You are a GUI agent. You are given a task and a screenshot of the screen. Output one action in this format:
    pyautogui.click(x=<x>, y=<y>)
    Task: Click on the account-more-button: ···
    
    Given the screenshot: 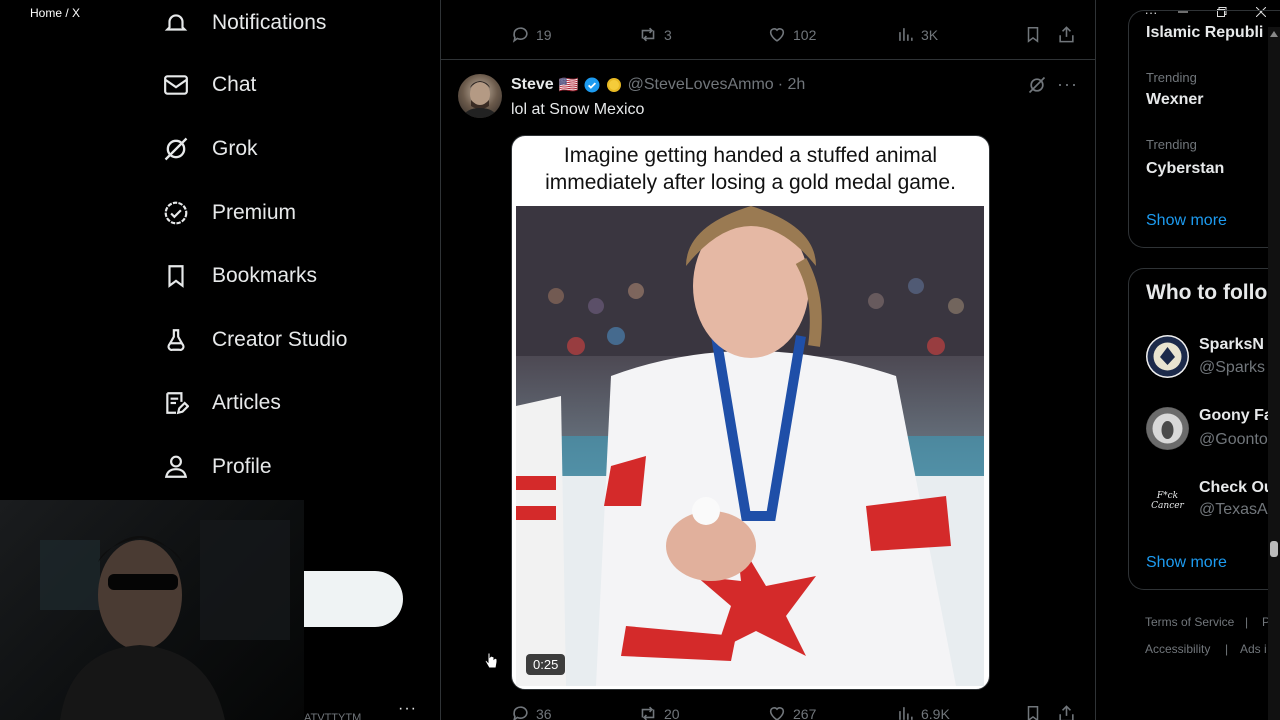 What is the action you would take?
    pyautogui.click(x=407, y=709)
    